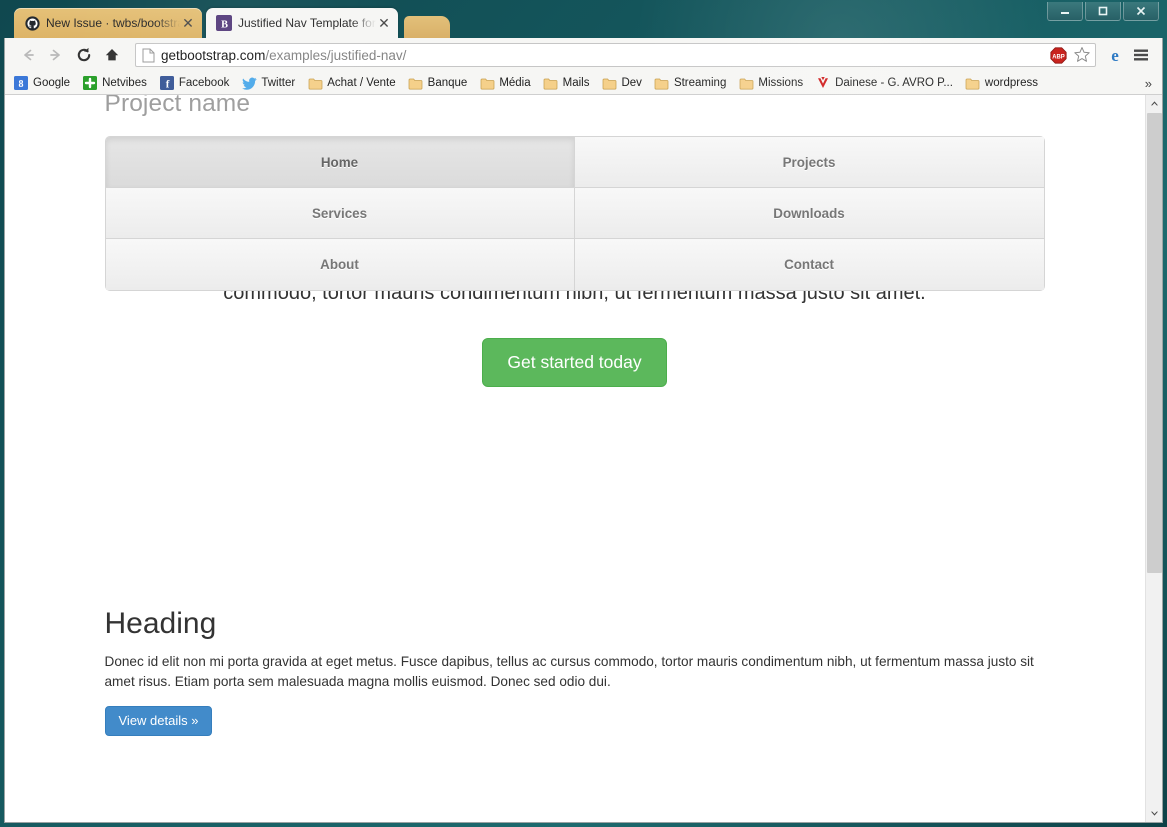 The height and width of the screenshot is (827, 1167). I want to click on svg-text: 8, so click(21, 84).